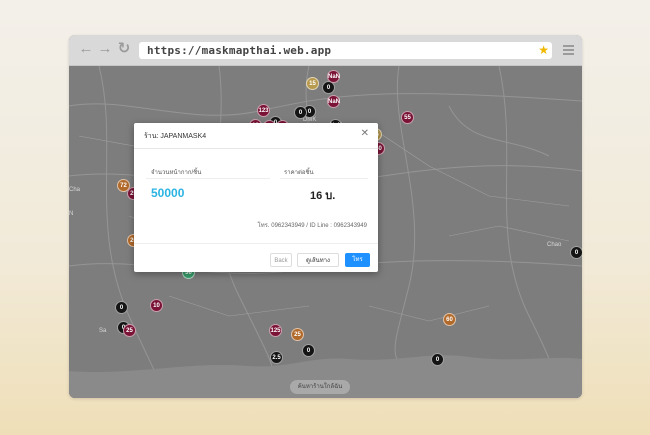  I want to click on map-marker: 2.5, so click(276, 357).